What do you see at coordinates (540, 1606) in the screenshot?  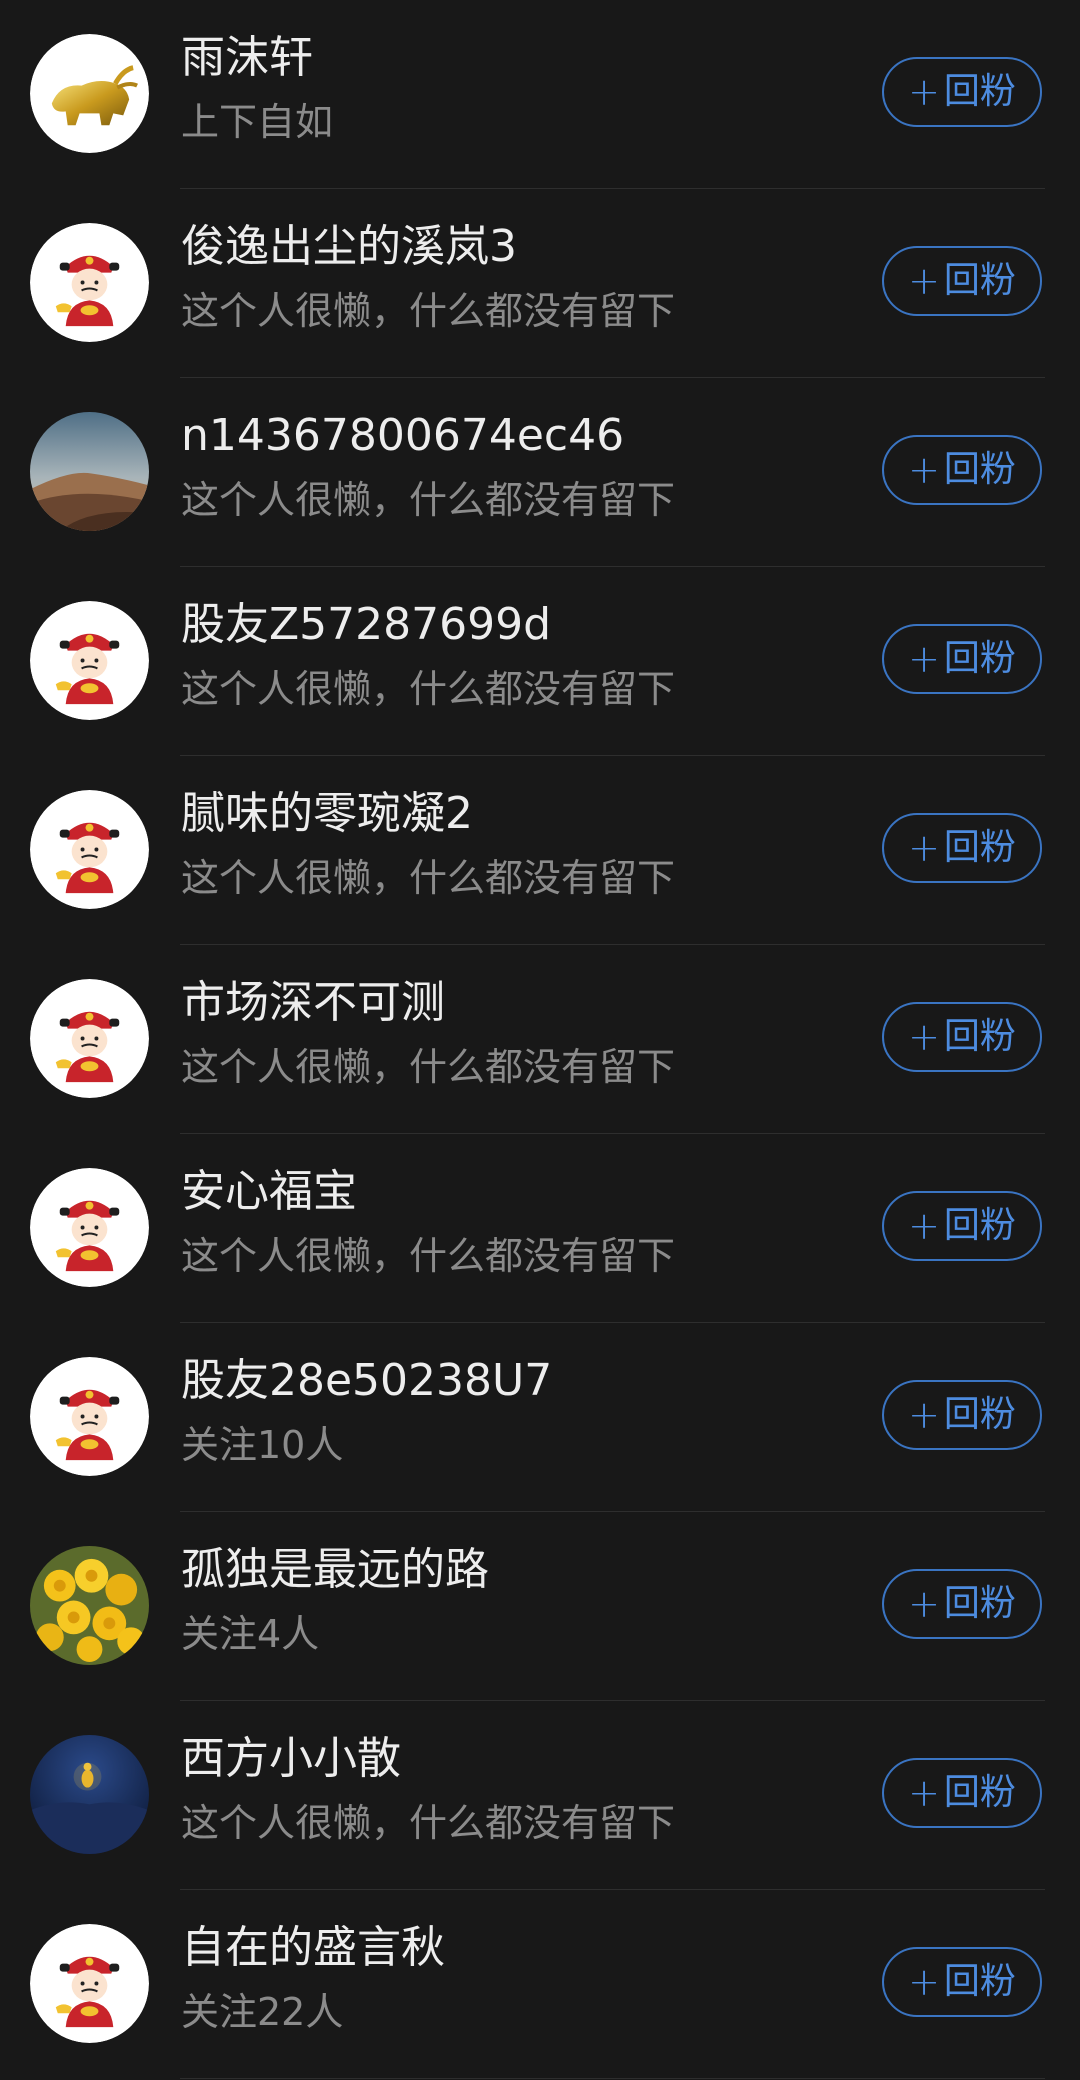 I see `list-item: 孤独是最远的路关注4人 + 回粉` at bounding box center [540, 1606].